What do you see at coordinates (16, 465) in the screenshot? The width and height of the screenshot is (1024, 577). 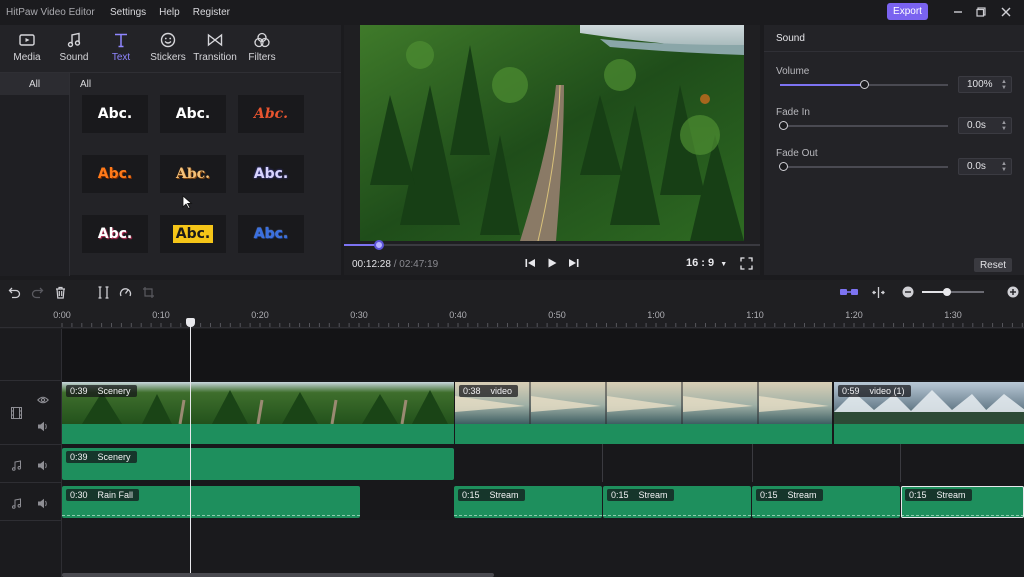 I see `music-note-icon` at bounding box center [16, 465].